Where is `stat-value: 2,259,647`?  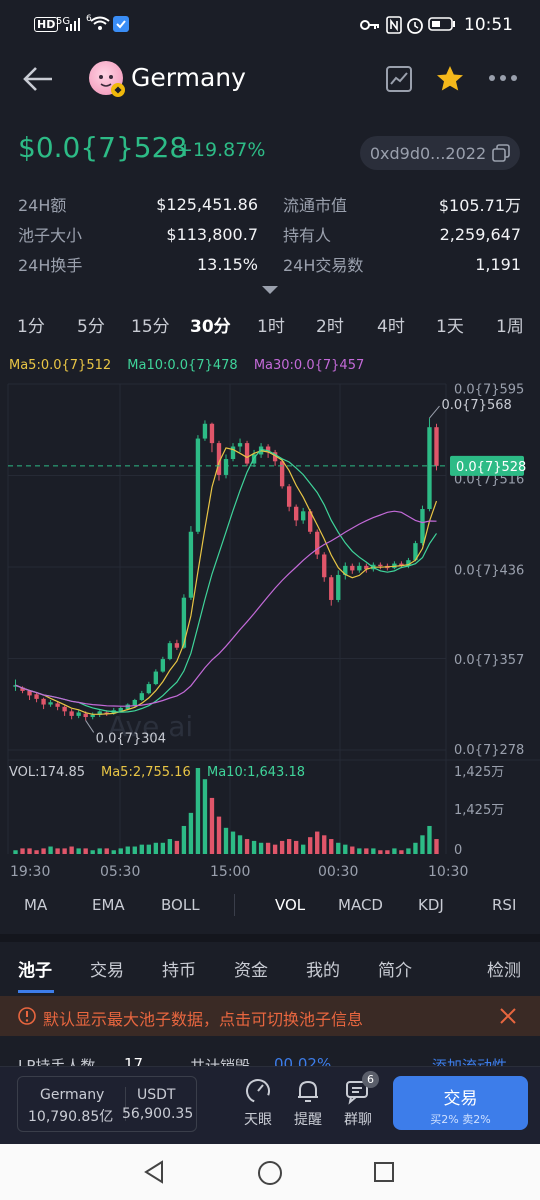 stat-value: 2,259,647 is located at coordinates (480, 234).